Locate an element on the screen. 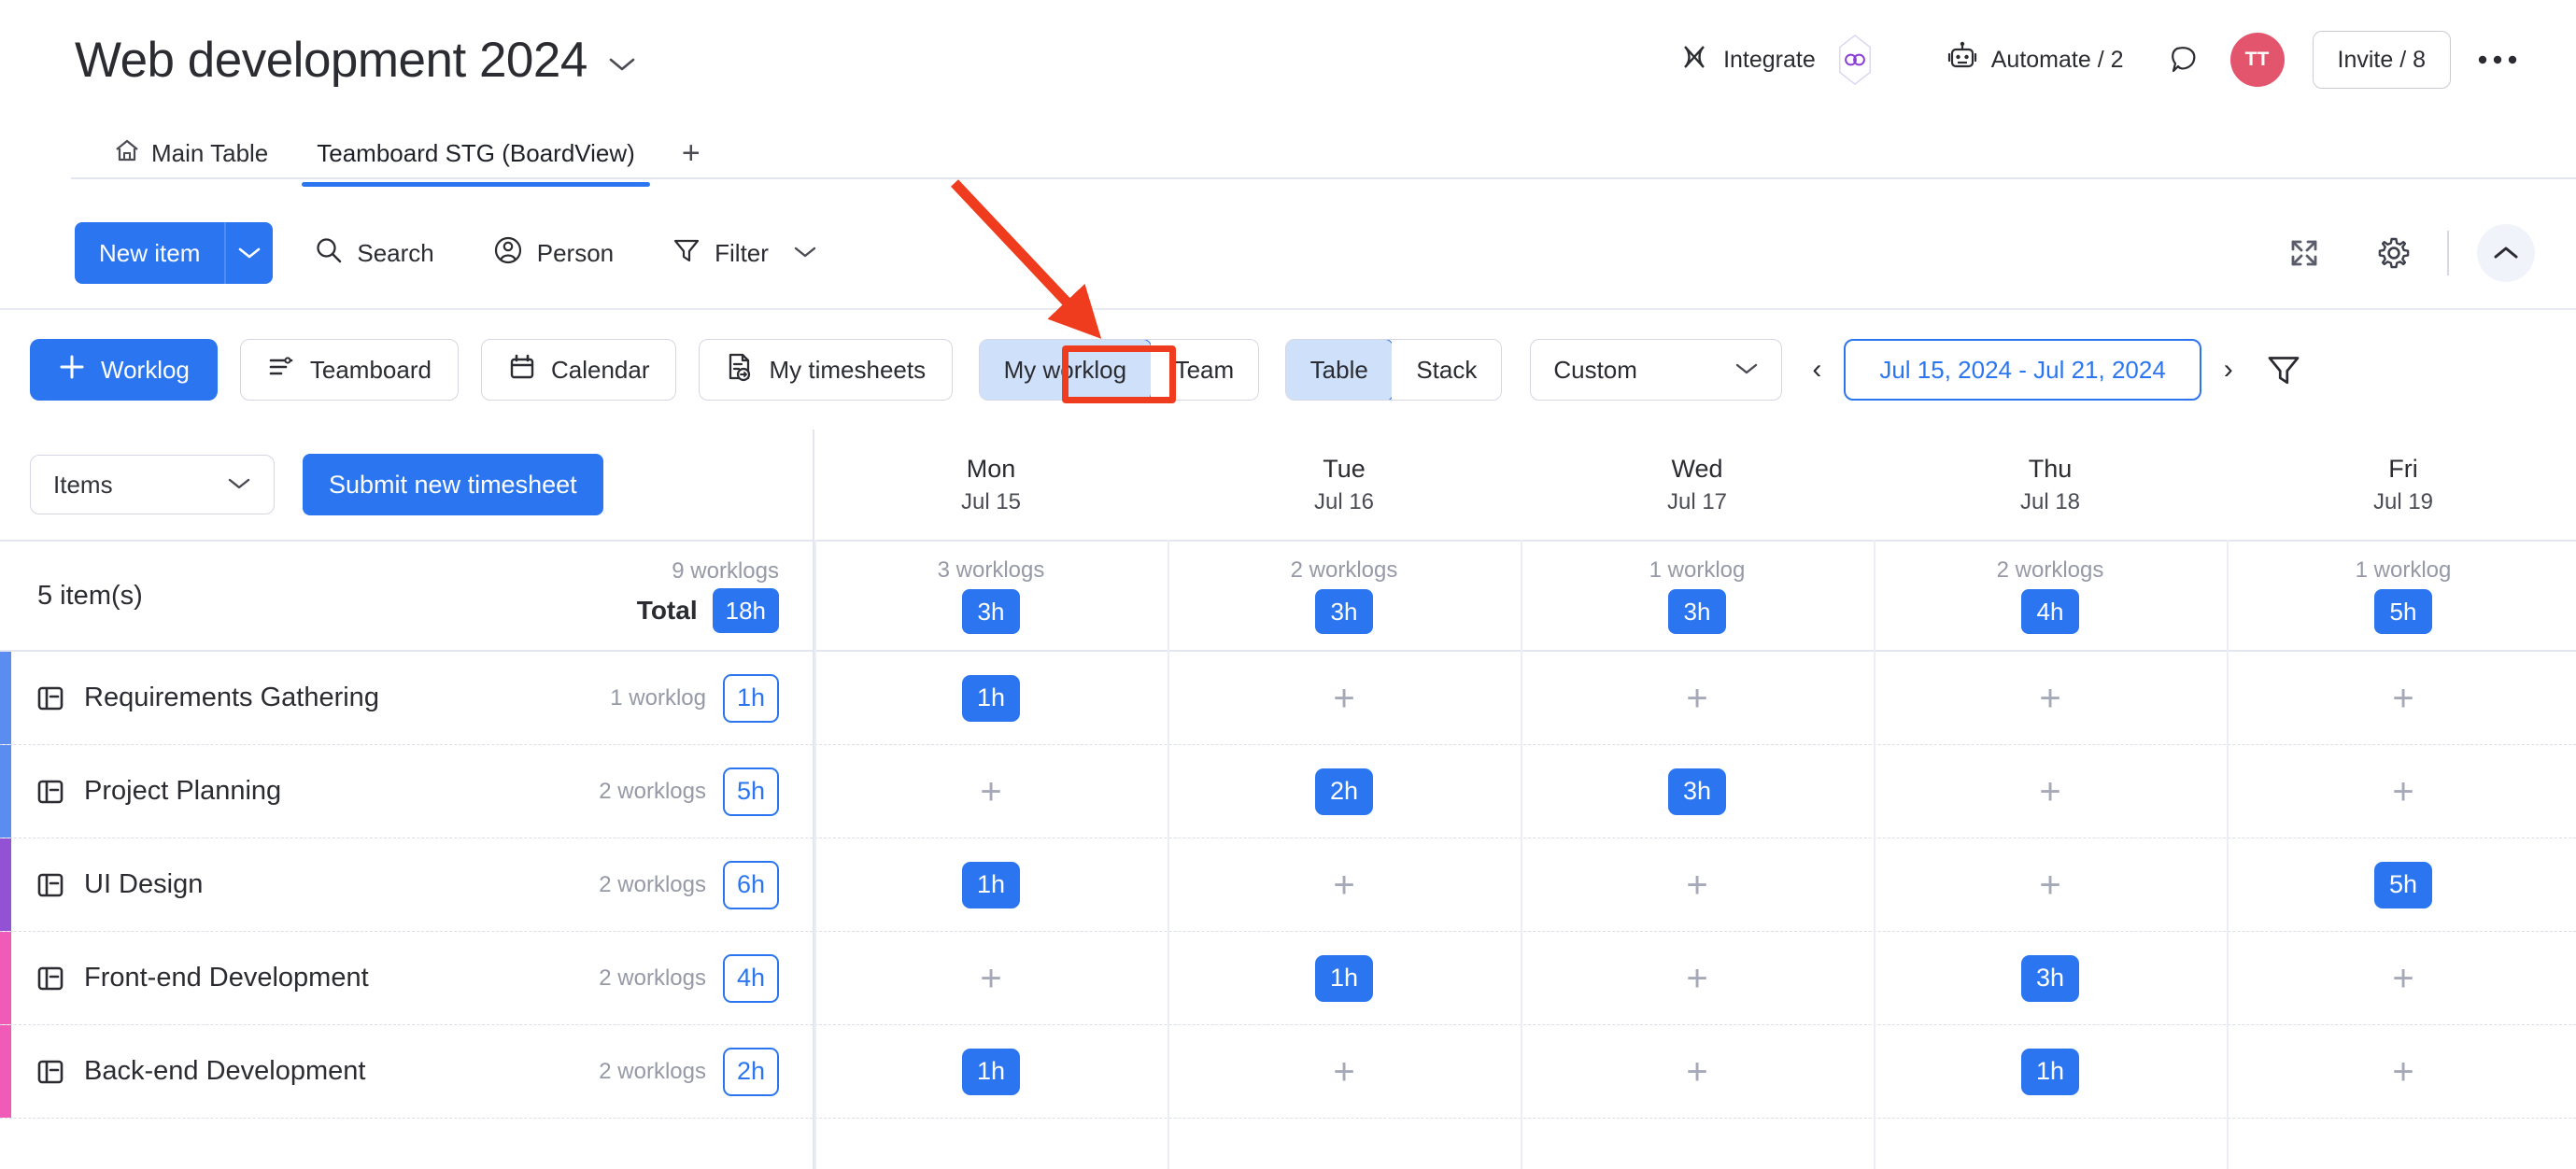 The height and width of the screenshot is (1169, 2576). invite-button: Invite / 8 is located at coordinates (2381, 60).